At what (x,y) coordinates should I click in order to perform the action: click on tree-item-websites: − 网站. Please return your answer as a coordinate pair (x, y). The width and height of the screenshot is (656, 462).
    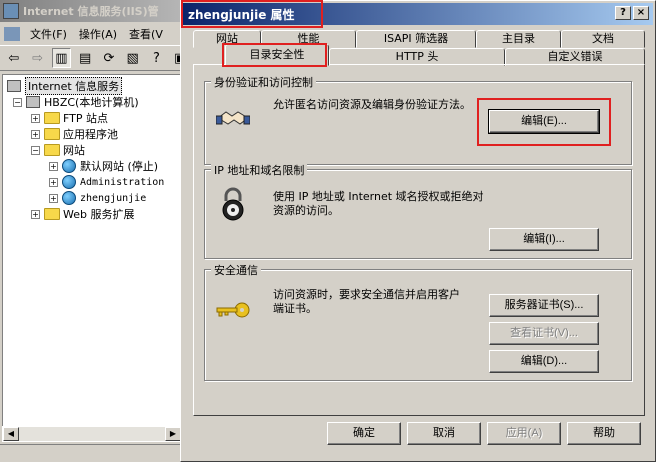
    Looking at the image, I should click on (58, 150).